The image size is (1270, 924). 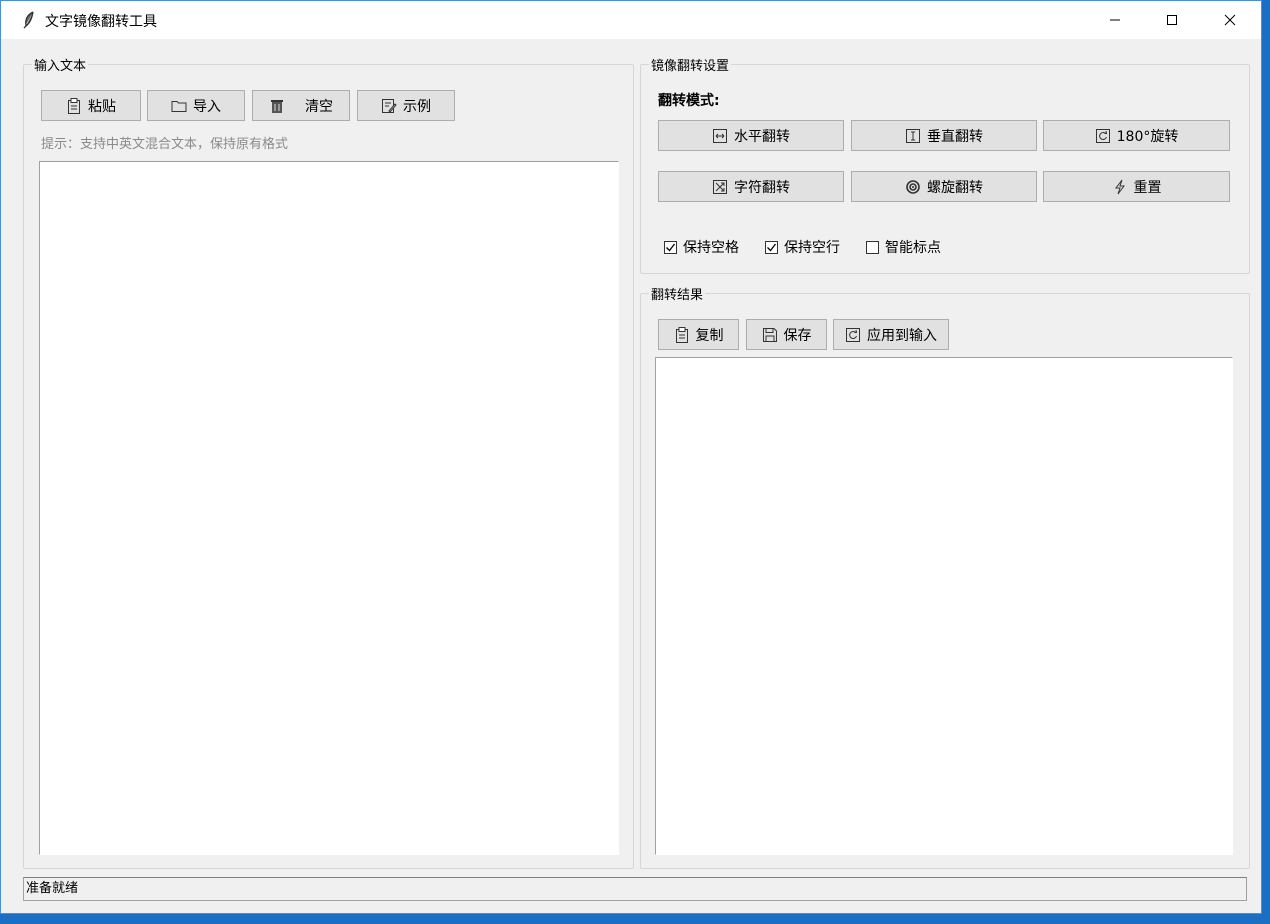 I want to click on apply-to-input-label: 应用到输入, so click(x=902, y=335).